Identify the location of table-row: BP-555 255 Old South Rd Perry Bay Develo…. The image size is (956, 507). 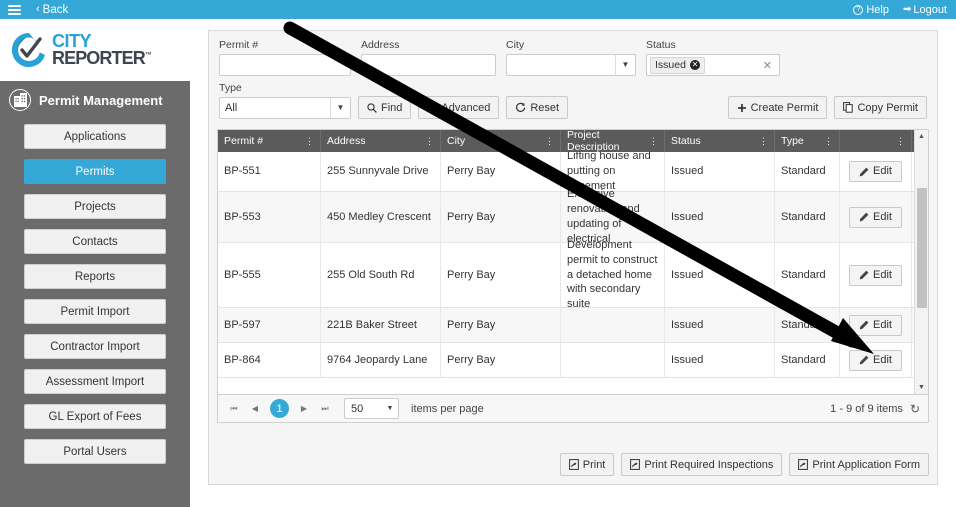
(573, 274).